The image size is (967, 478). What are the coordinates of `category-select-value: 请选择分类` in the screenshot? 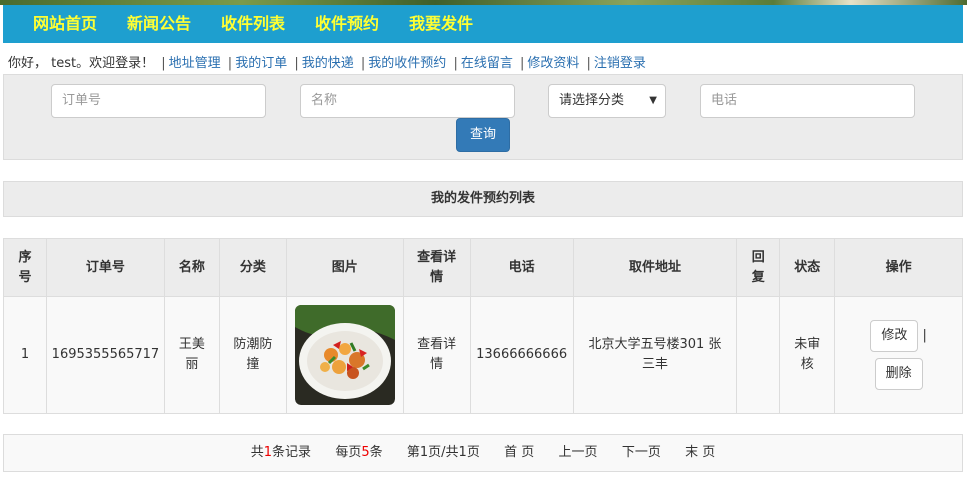 It's located at (592, 100).